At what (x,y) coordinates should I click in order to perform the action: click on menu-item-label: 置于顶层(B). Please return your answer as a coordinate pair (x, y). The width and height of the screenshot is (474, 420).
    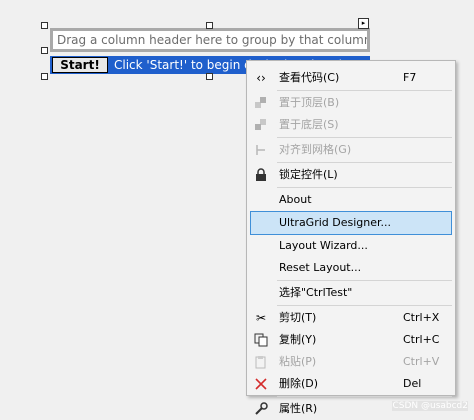
    Looking at the image, I should click on (309, 102).